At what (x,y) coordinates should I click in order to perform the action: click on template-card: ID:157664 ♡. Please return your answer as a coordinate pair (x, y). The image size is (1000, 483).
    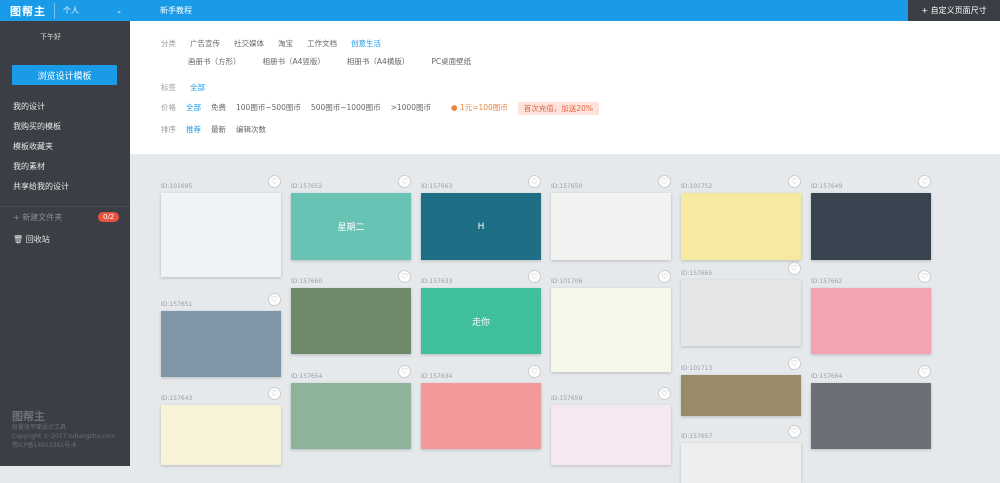
    Looking at the image, I should click on (871, 407).